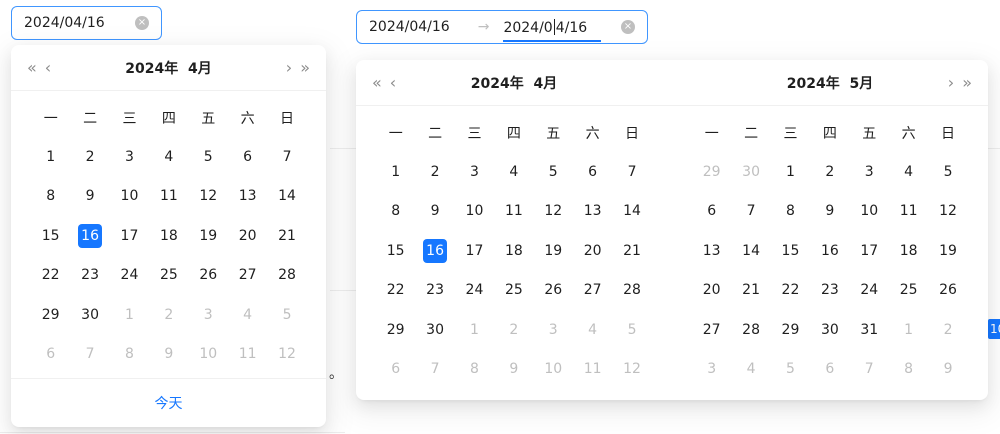  Describe the element at coordinates (951, 82) in the screenshot. I see `next-icon: ›` at that location.